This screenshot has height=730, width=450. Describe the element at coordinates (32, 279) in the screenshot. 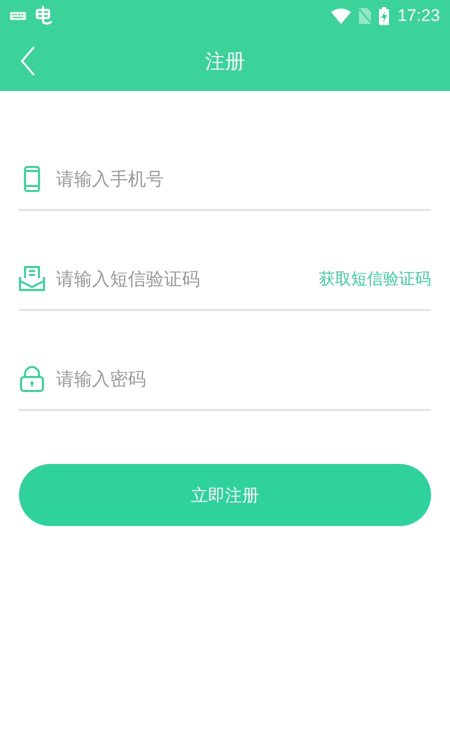

I see `envelope-message-icon` at that location.